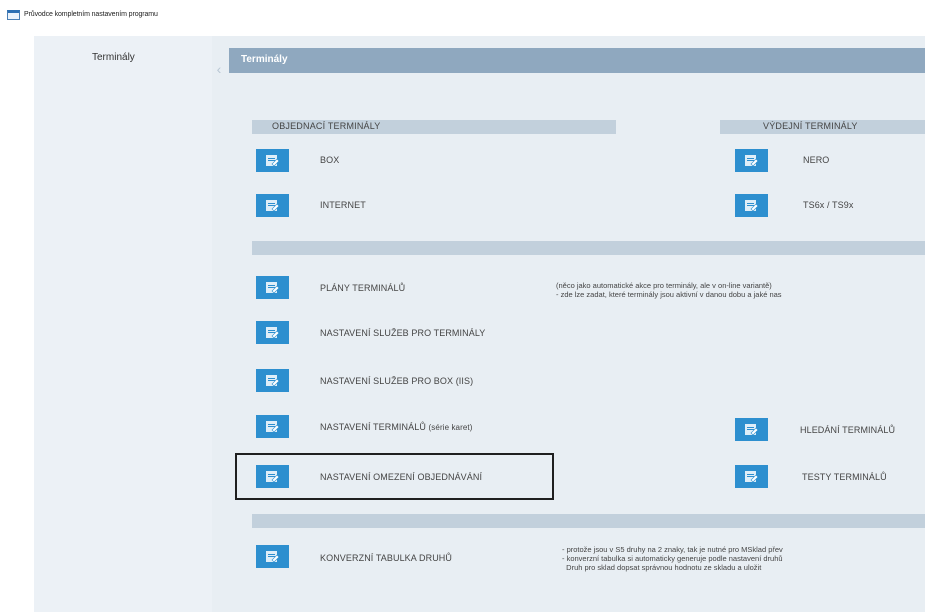 This screenshot has height=612, width=925. What do you see at coordinates (462, 14) in the screenshot?
I see `title-bar: Průvodce kompletním nastavením programu` at bounding box center [462, 14].